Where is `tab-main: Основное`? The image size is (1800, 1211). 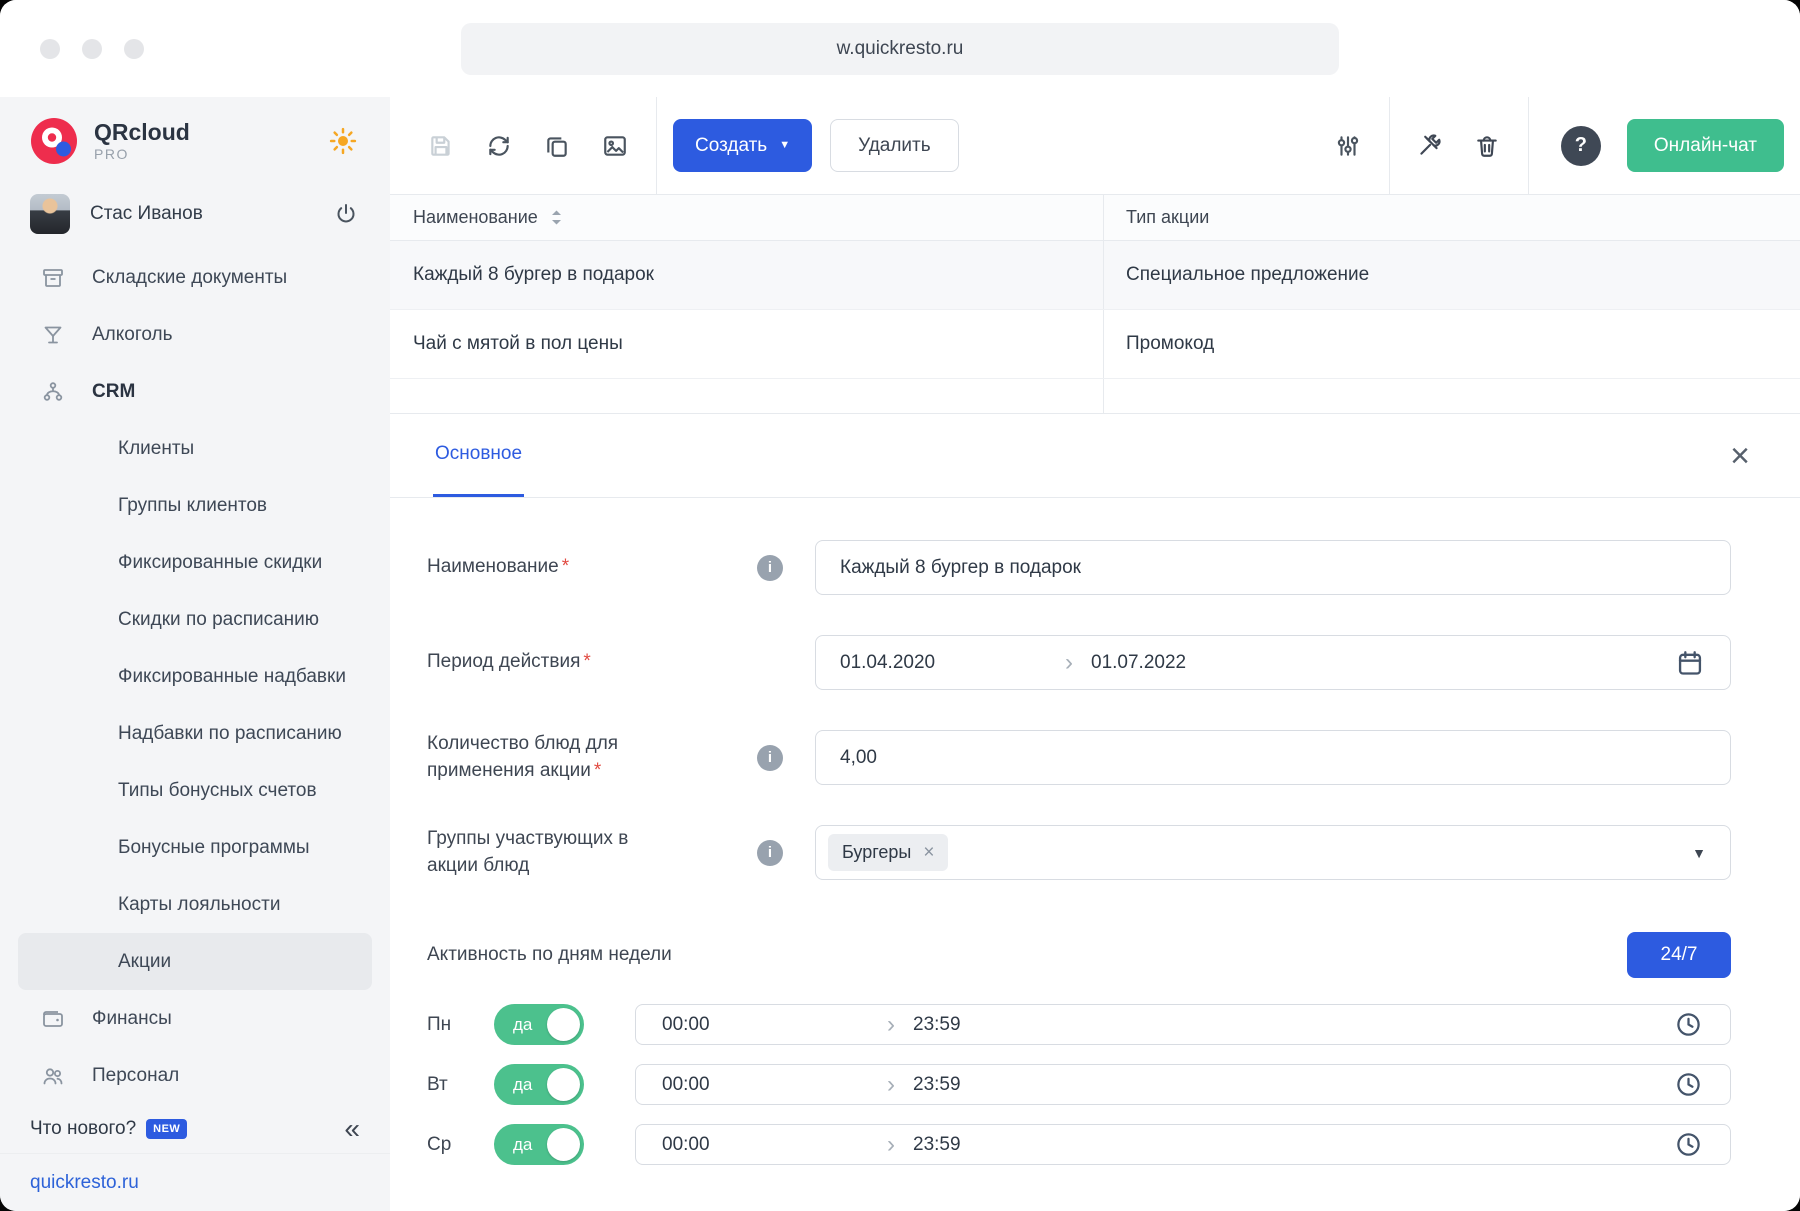 tab-main: Основное is located at coordinates (479, 455).